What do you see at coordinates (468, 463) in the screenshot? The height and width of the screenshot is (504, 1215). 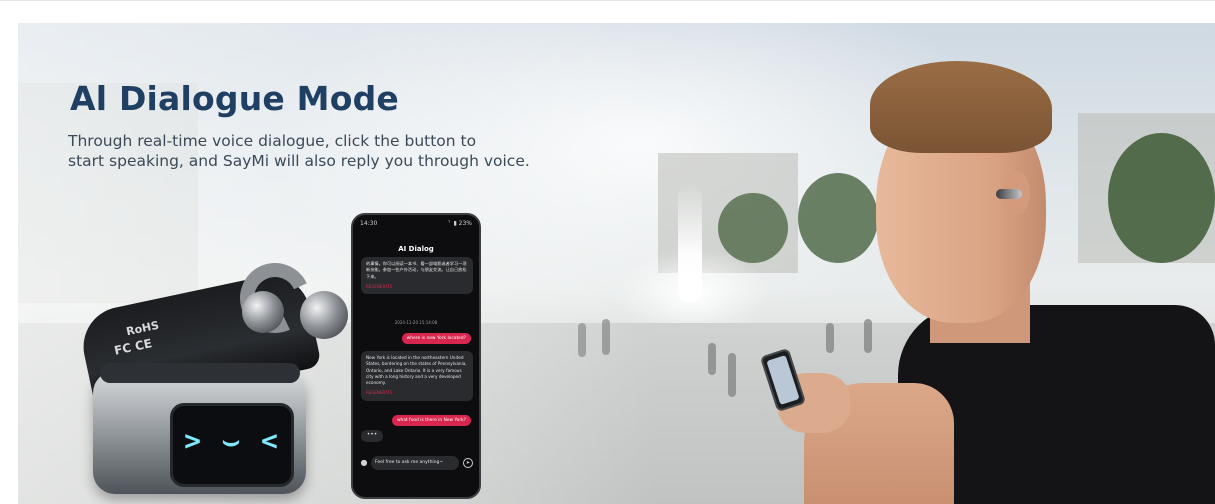 I see `send-icon: ➤` at bounding box center [468, 463].